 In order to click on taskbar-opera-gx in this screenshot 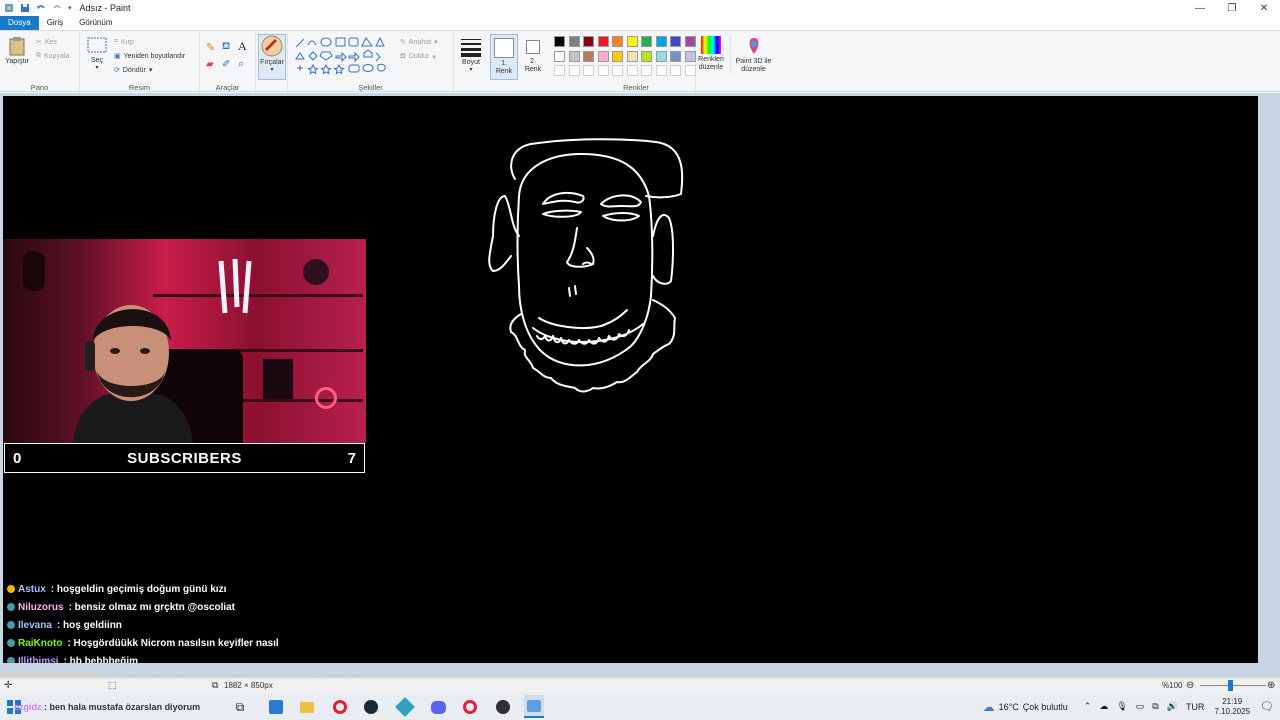, I will do `click(340, 707)`.